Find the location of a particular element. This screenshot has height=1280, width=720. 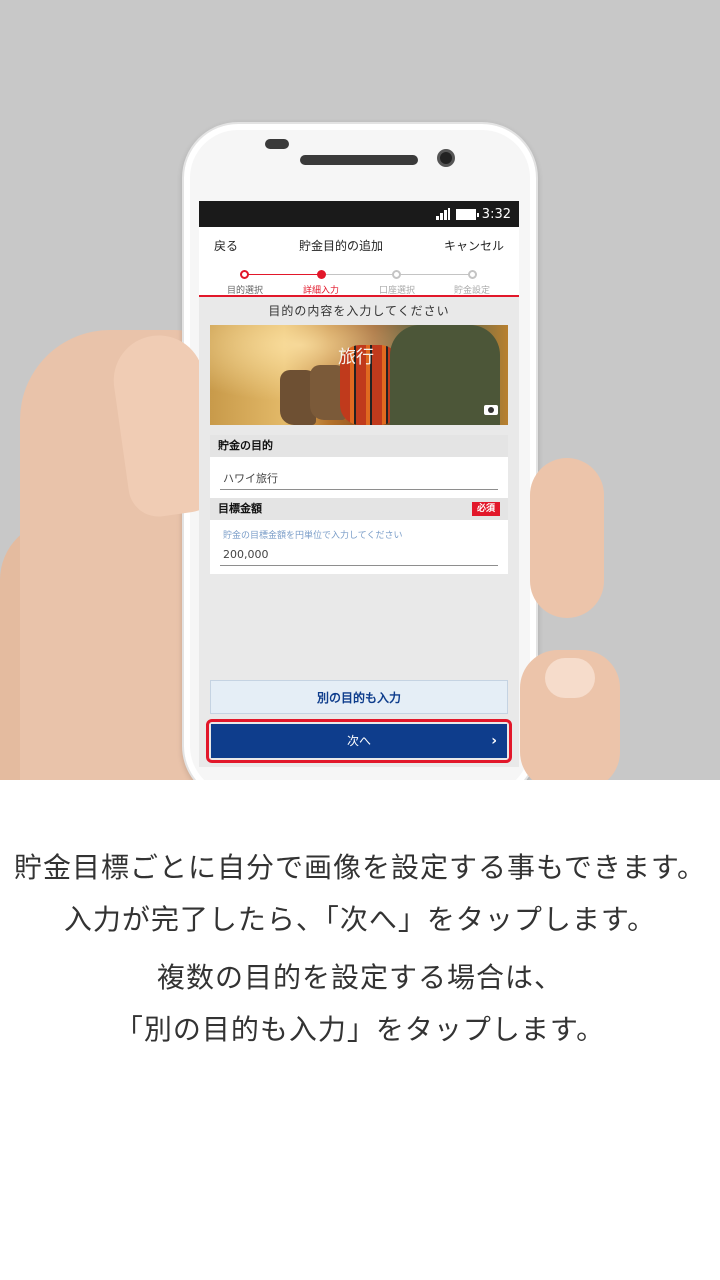

nav-bar: 戻る 貯金目的の追加 キャンセル is located at coordinates (359, 245).